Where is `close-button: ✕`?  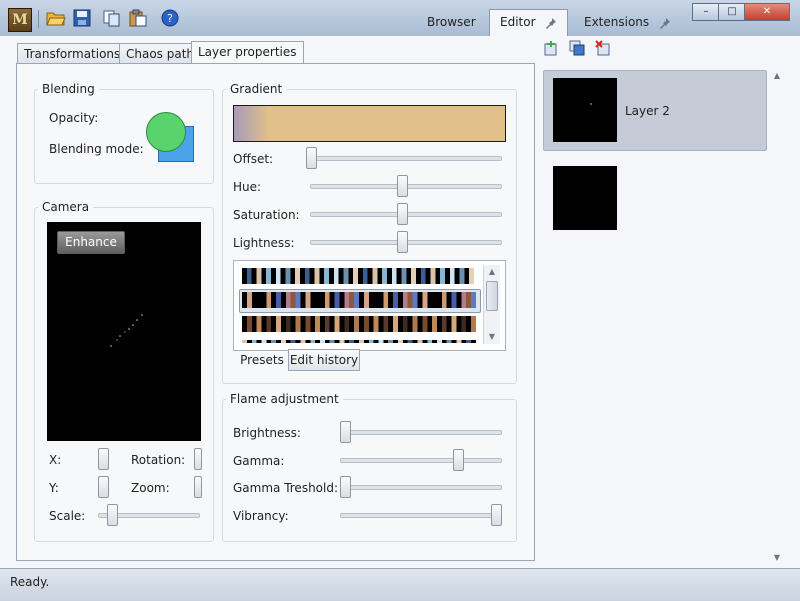
close-button: ✕ is located at coordinates (767, 12).